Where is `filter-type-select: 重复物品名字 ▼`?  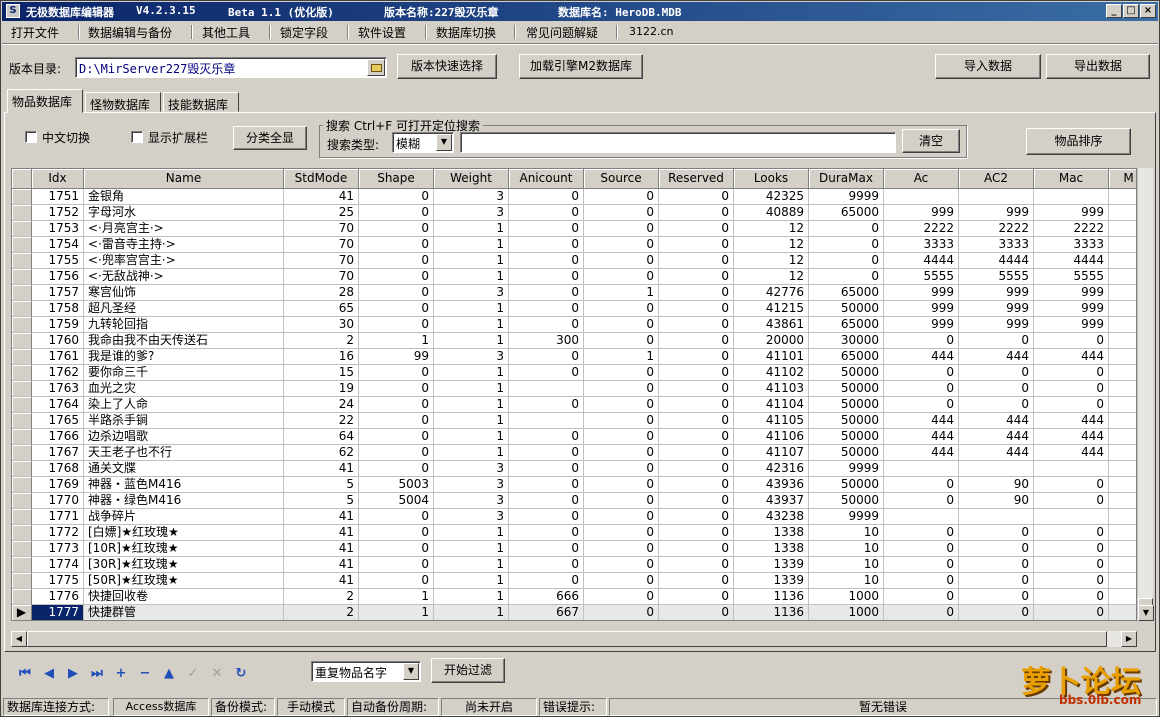 filter-type-select: 重复物品名字 ▼ is located at coordinates (366, 671).